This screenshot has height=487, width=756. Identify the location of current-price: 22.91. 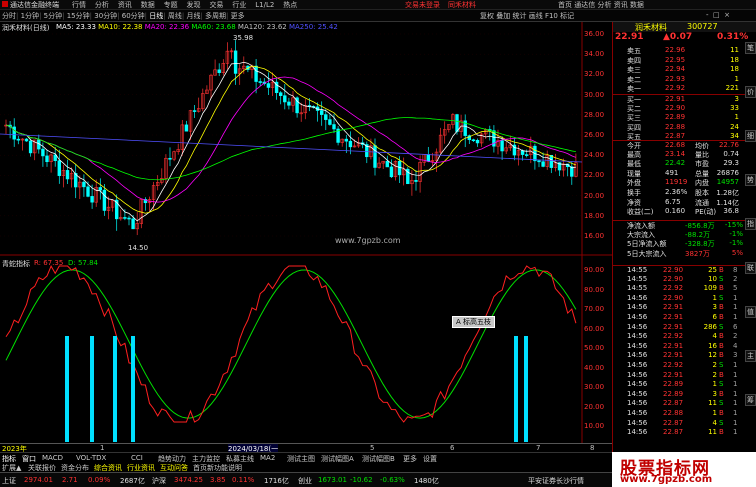
(629, 37).